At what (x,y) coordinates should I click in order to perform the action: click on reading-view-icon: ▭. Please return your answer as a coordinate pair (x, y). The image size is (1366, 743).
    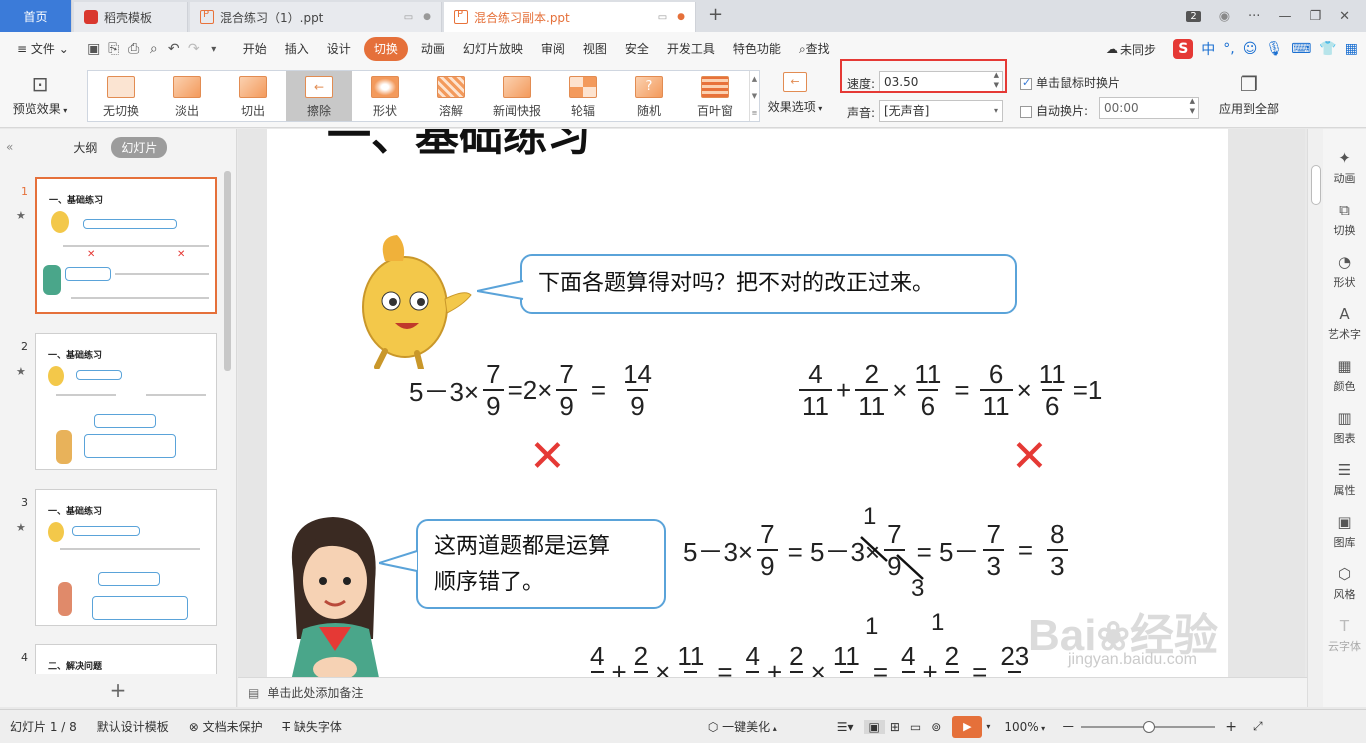
    Looking at the image, I should click on (915, 727).